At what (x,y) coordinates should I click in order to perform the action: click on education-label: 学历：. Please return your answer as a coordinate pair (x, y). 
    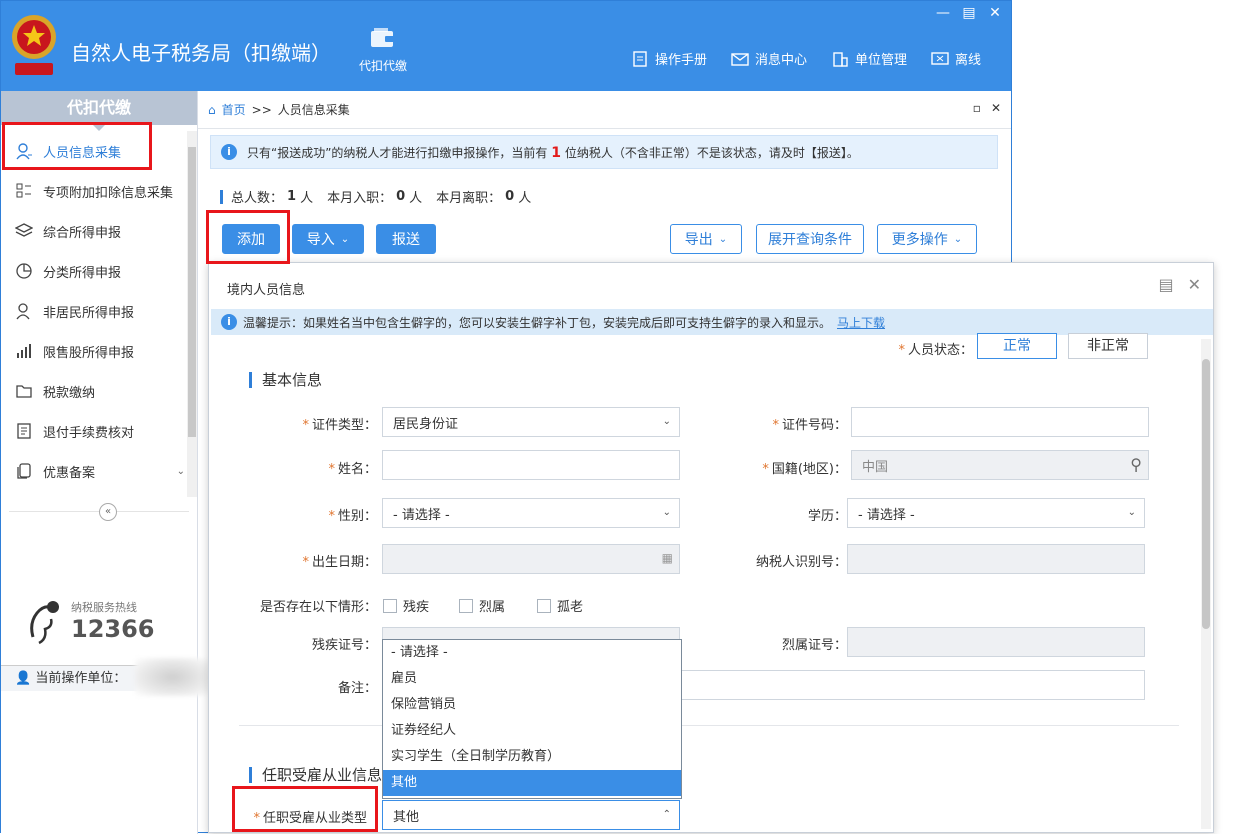
    Looking at the image, I should click on (827, 516).